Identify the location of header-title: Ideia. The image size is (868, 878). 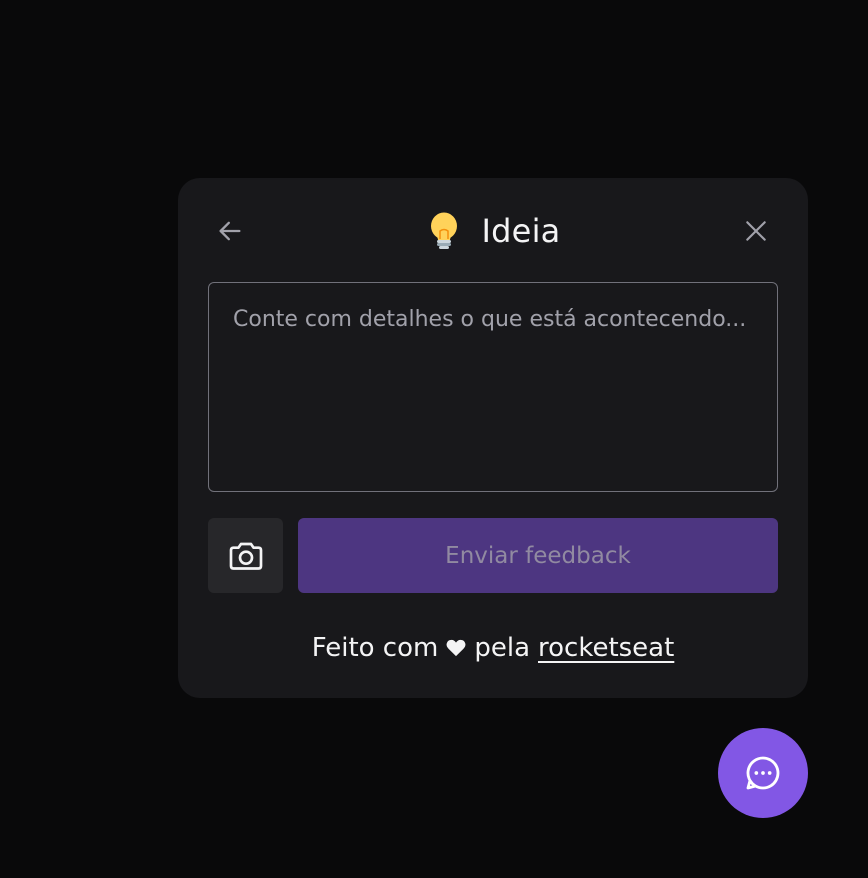
(493, 231).